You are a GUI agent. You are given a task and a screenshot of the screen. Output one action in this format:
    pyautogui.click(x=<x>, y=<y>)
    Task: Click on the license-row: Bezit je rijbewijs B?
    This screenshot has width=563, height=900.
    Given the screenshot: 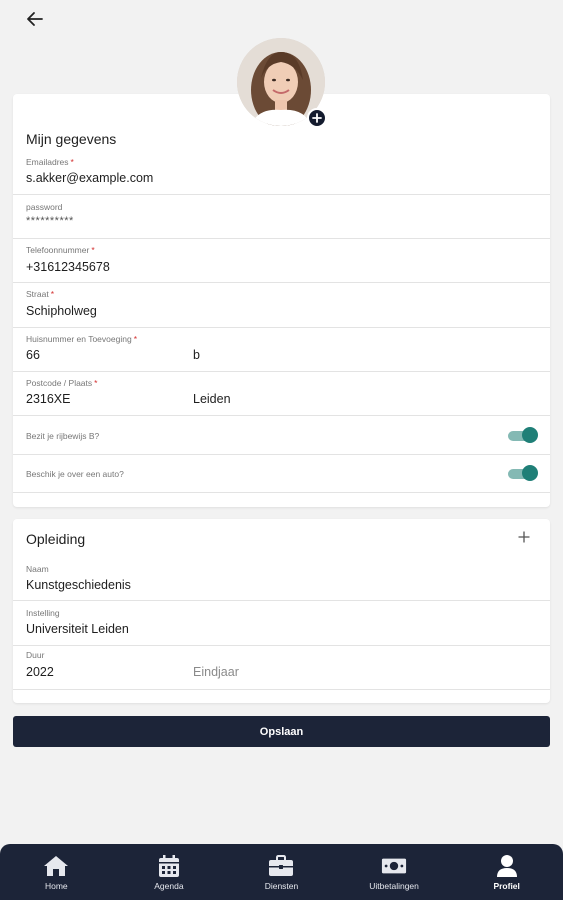 What is the action you would take?
    pyautogui.click(x=281, y=435)
    